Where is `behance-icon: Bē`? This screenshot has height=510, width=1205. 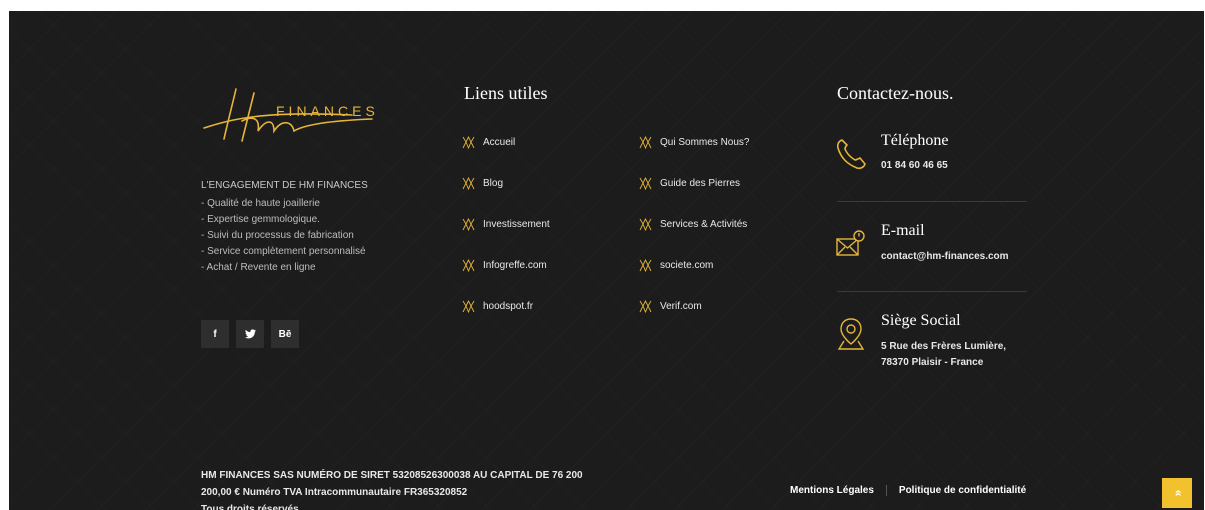
behance-icon: Bē is located at coordinates (285, 334).